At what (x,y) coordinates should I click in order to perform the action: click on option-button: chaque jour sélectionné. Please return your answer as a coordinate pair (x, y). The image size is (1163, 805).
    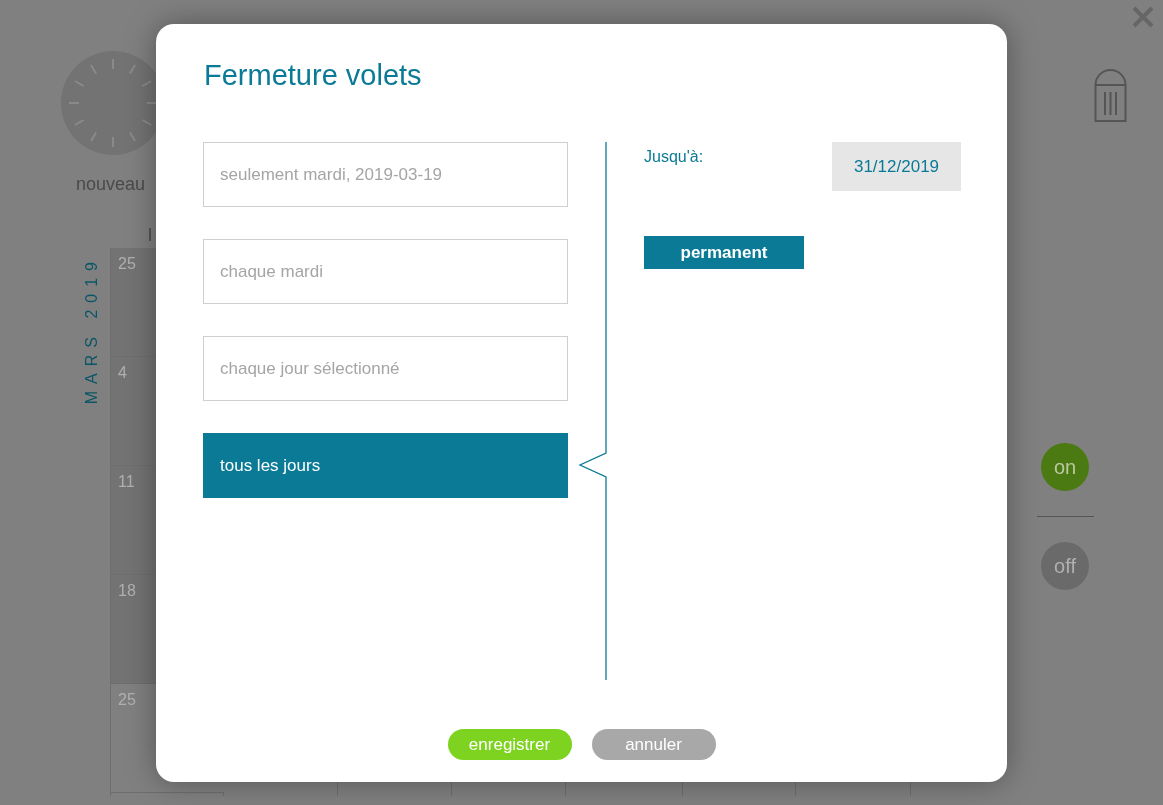
    Looking at the image, I should click on (385, 368).